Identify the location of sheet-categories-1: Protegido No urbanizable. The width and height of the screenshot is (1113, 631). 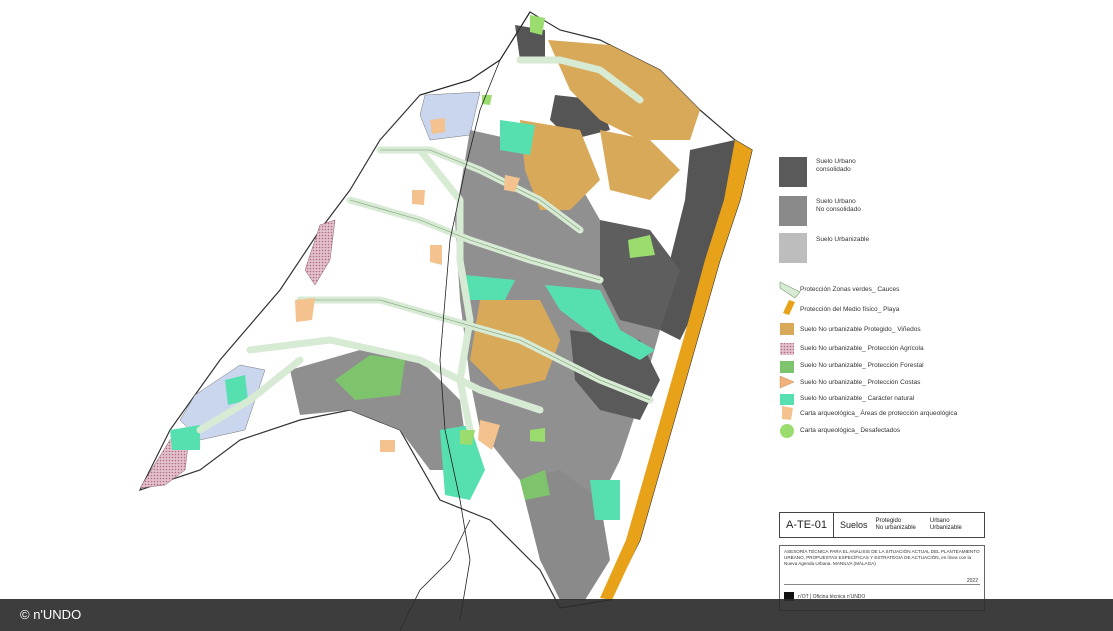
(896, 525).